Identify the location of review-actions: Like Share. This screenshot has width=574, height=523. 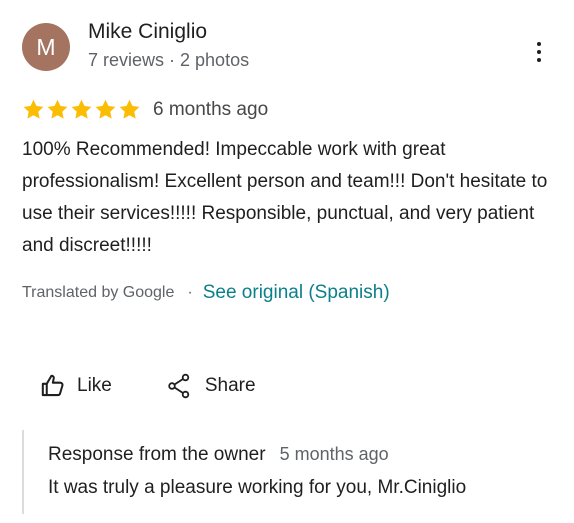
(148, 385).